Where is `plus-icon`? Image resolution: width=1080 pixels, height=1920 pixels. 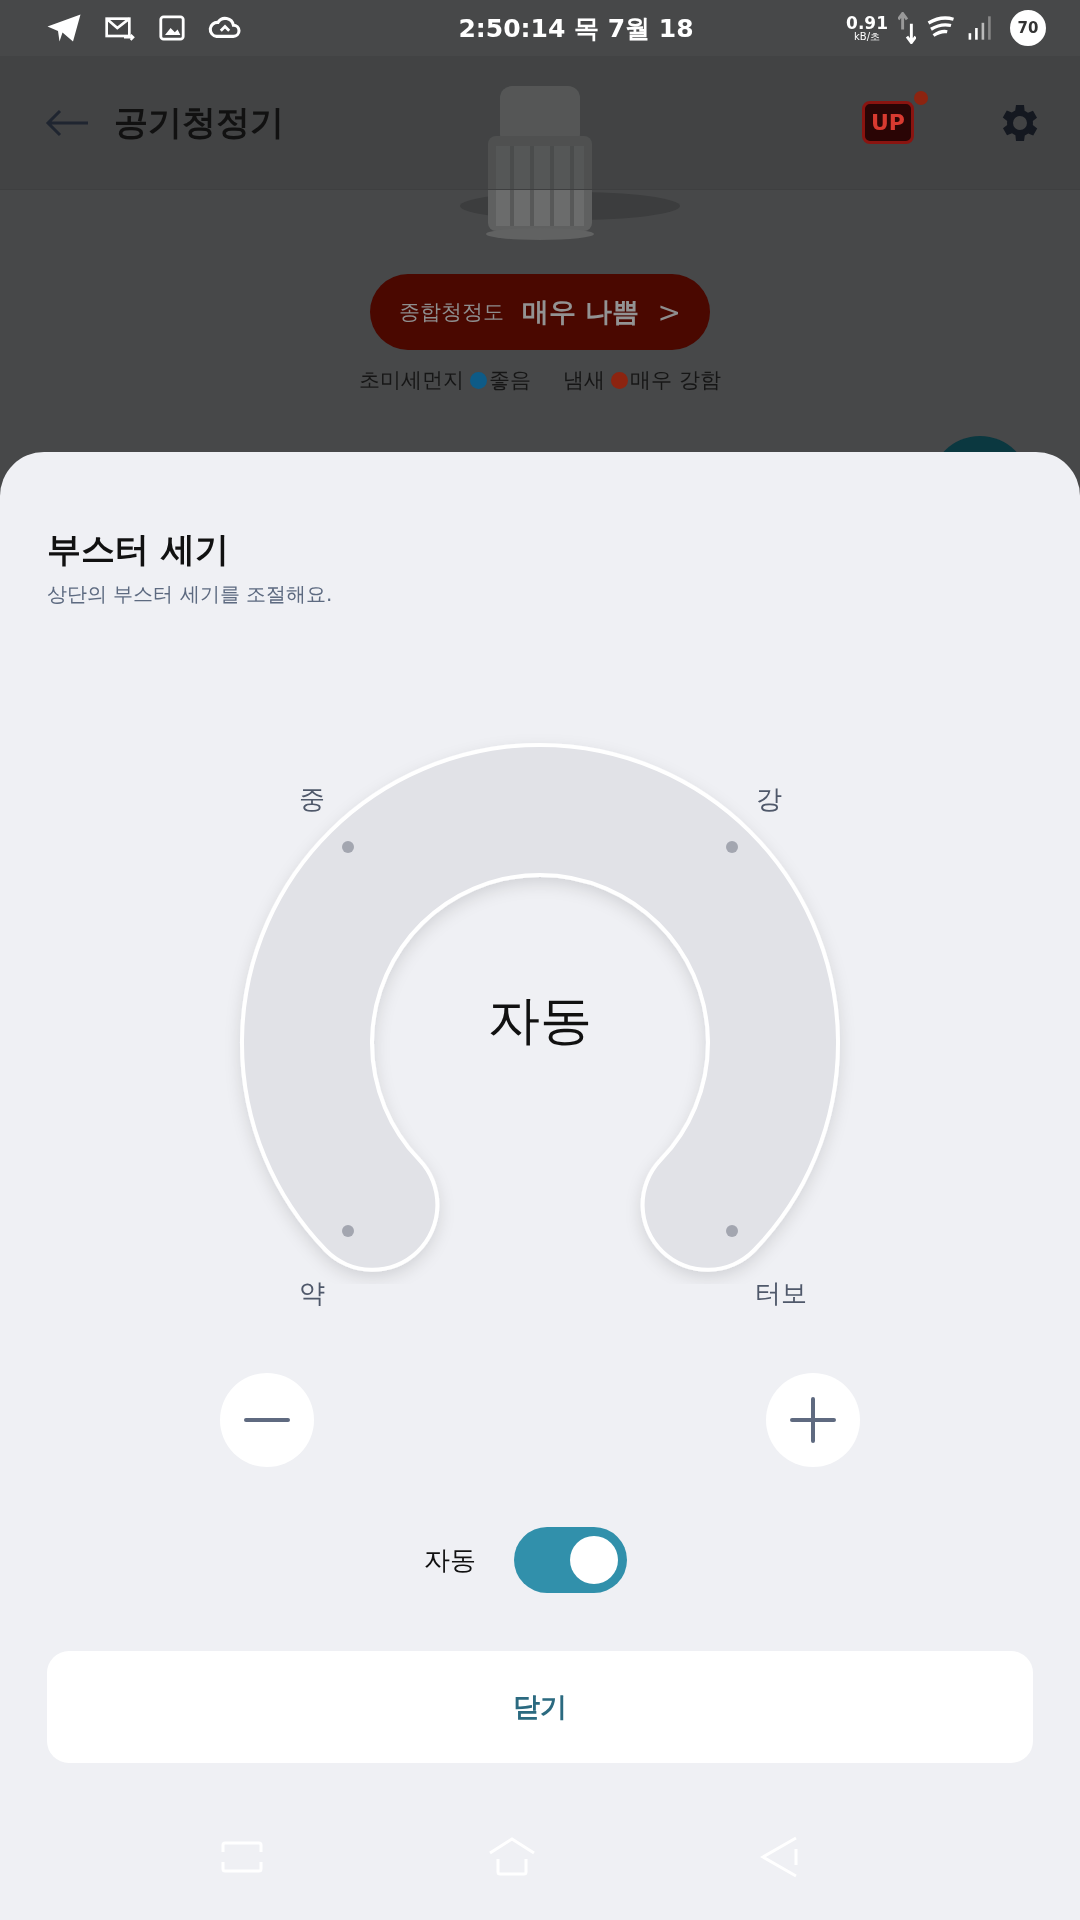 plus-icon is located at coordinates (813, 1420).